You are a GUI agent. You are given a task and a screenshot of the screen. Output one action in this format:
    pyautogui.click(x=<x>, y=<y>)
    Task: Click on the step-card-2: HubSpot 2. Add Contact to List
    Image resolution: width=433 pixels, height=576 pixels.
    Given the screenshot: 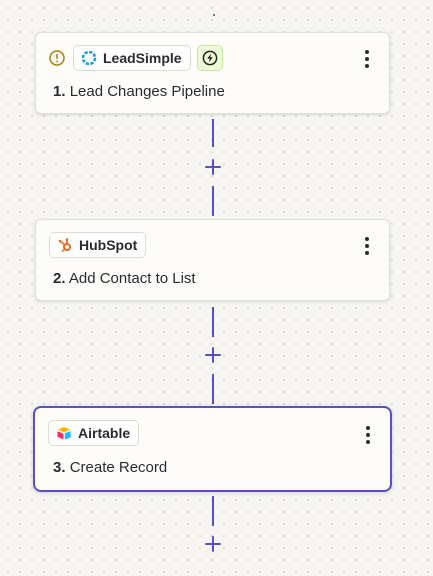 What is the action you would take?
    pyautogui.click(x=212, y=260)
    